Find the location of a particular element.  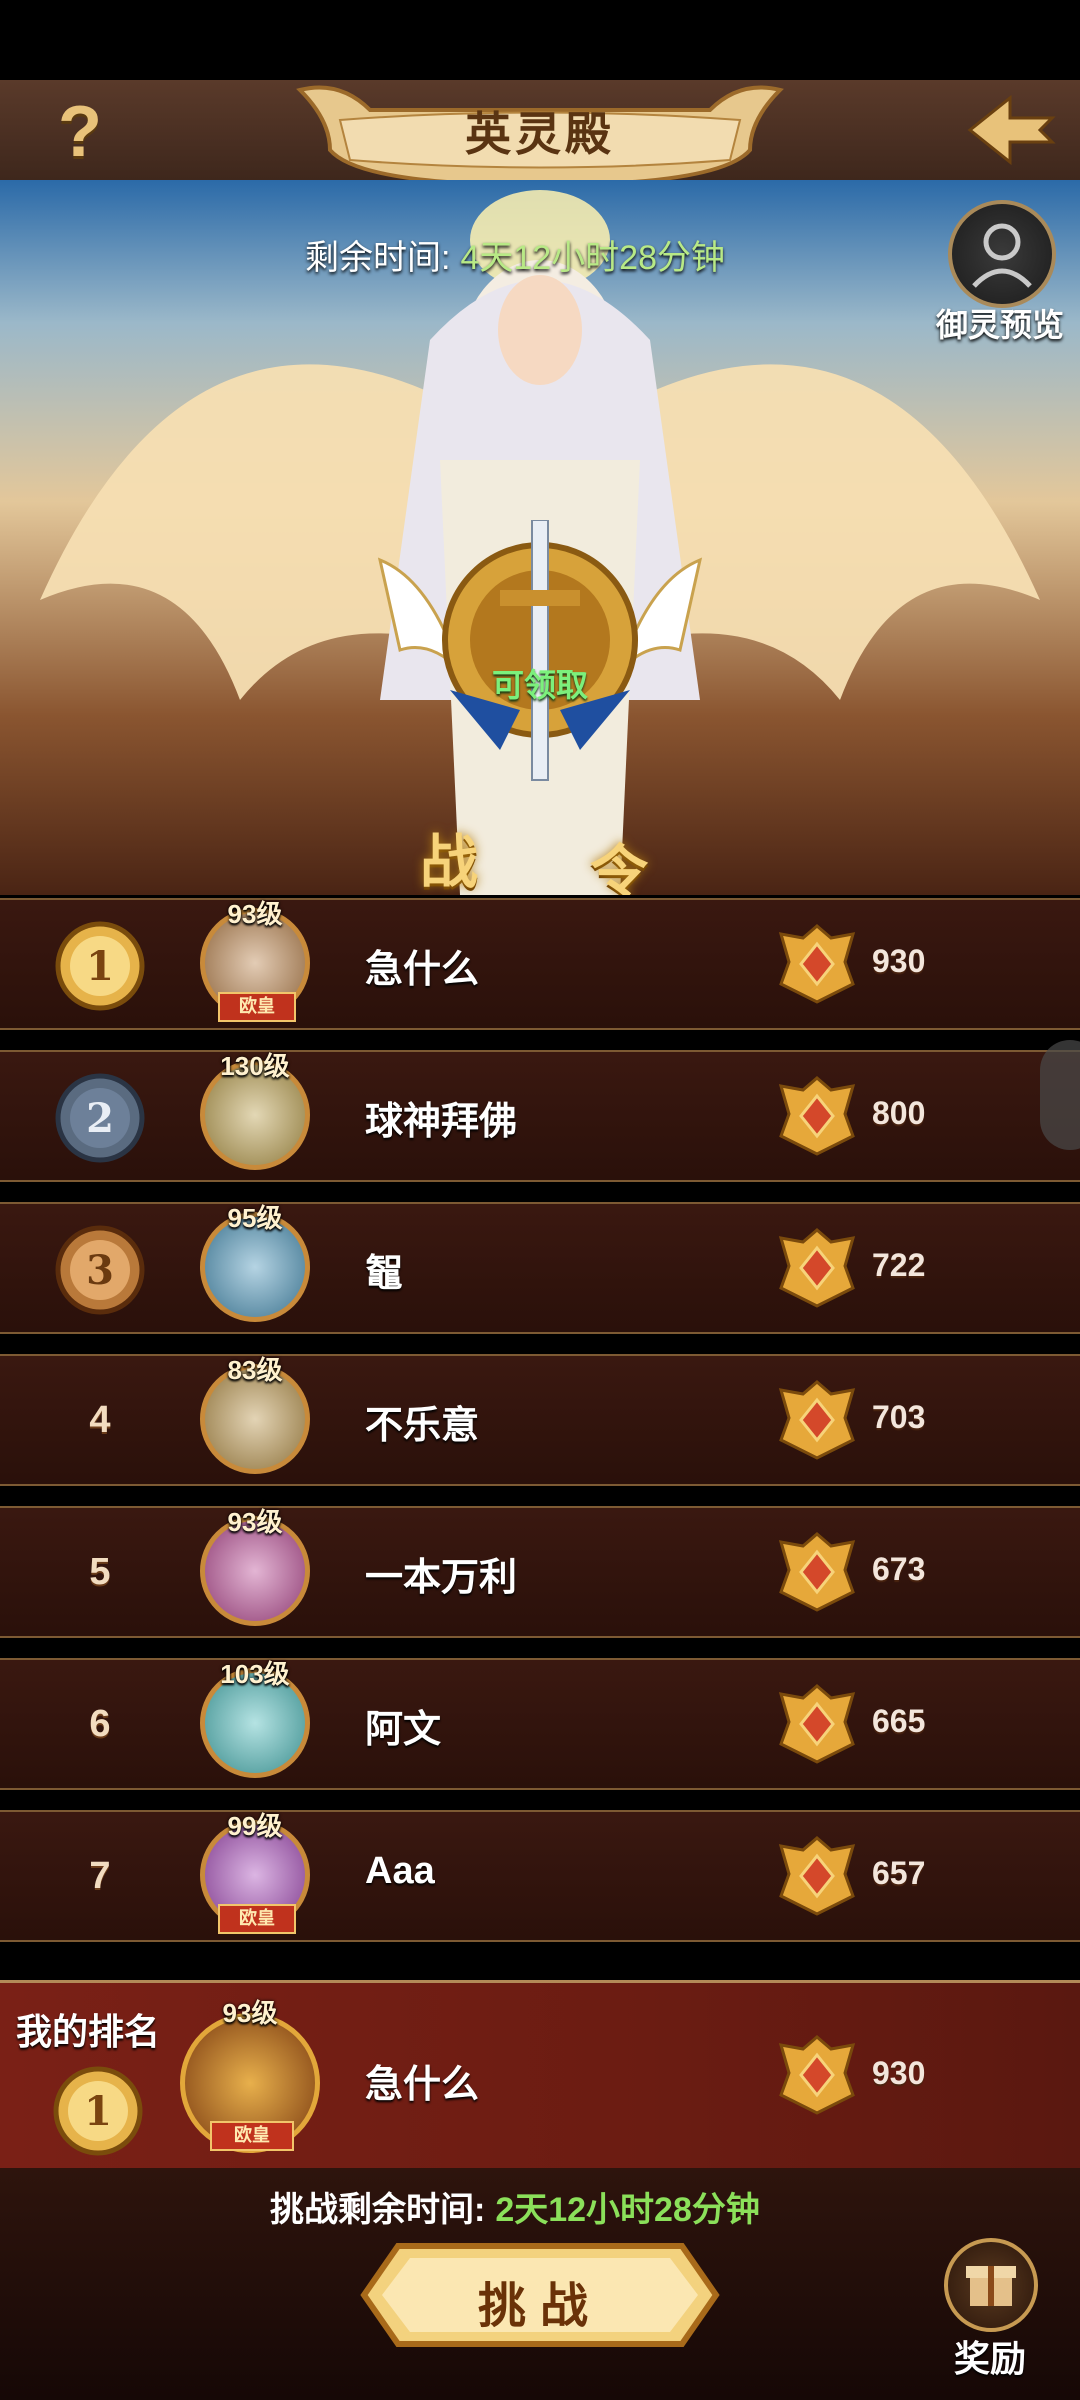

player-score: 673 is located at coordinates (899, 1569).